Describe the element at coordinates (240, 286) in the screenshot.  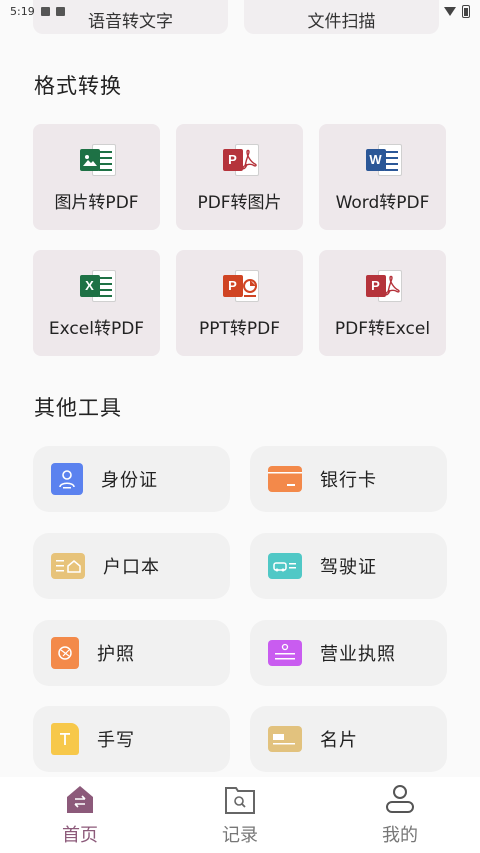
I see `ppt-icon: P` at that location.